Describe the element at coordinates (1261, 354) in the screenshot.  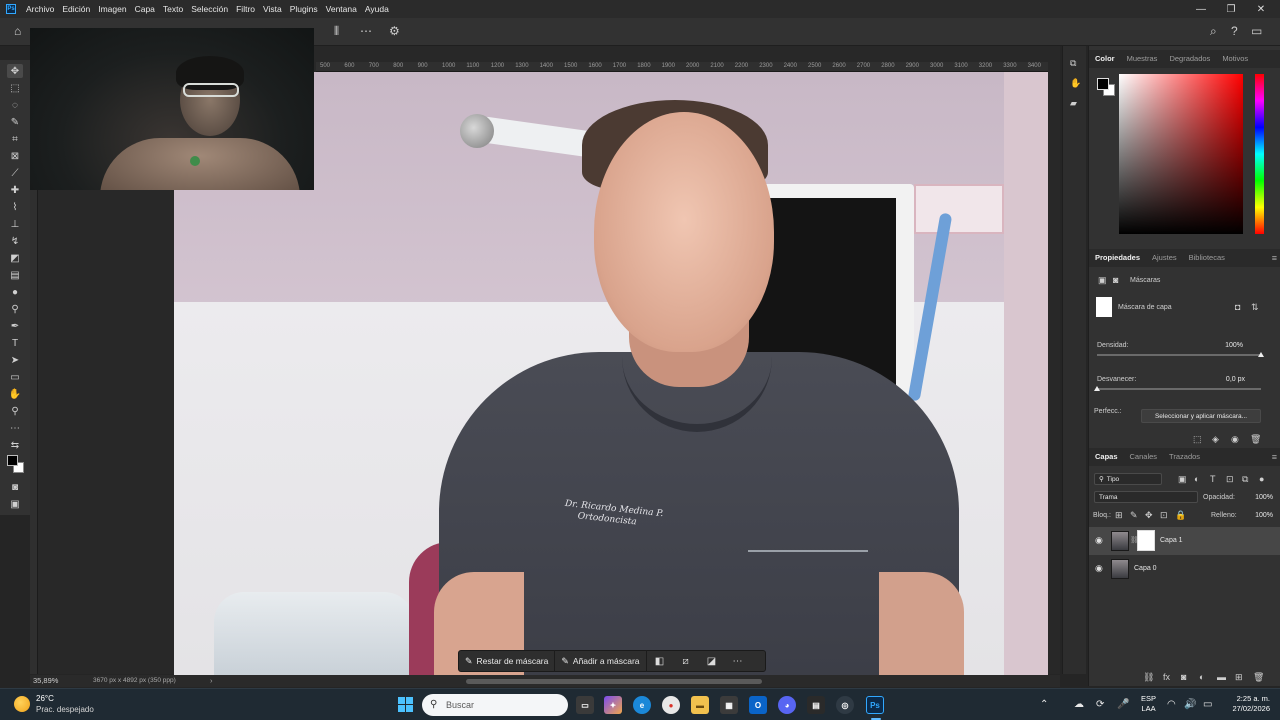
I see `density-slider-knob` at that location.